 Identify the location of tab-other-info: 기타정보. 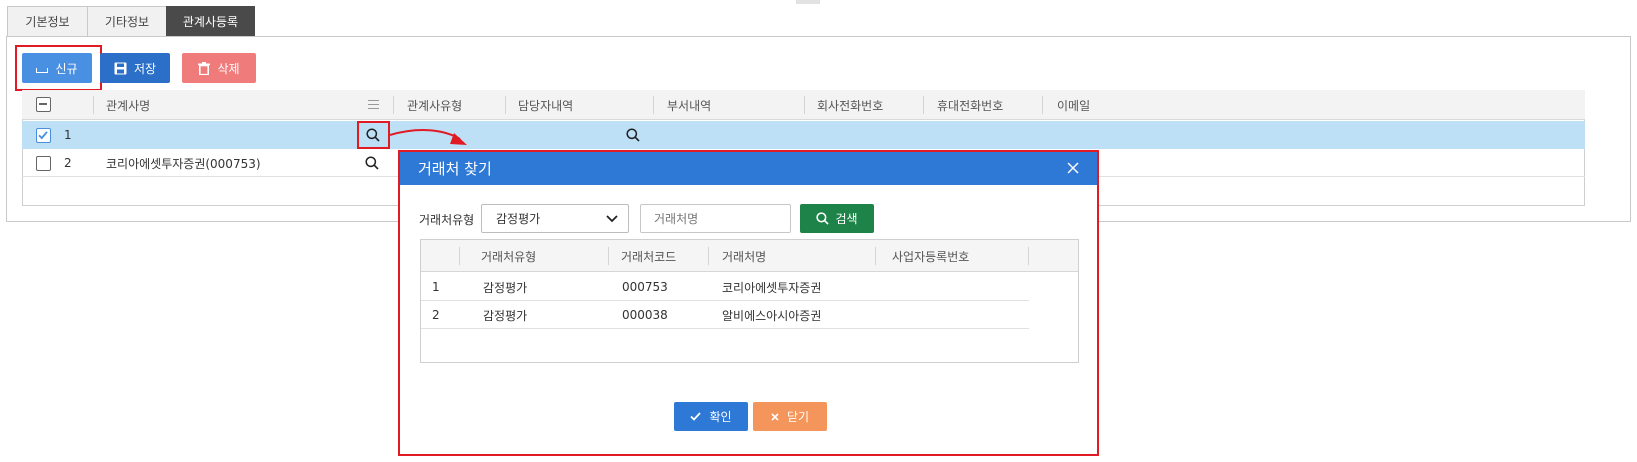
(127, 21).